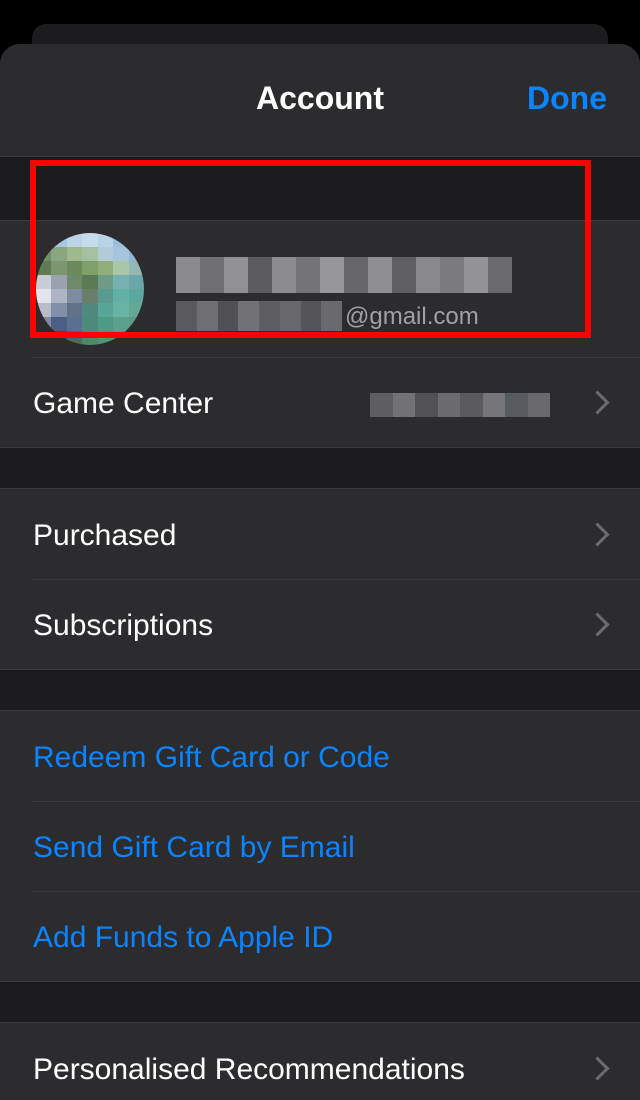 The image size is (640, 1100). What do you see at coordinates (194, 848) in the screenshot?
I see `send-gift-card-link: Send Gift Card by Email` at bounding box center [194, 848].